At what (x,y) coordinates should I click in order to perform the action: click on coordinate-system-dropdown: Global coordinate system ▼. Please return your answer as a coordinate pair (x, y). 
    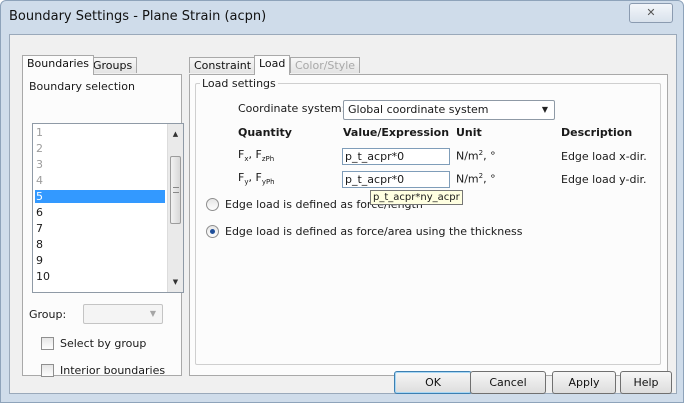
    Looking at the image, I should click on (449, 110).